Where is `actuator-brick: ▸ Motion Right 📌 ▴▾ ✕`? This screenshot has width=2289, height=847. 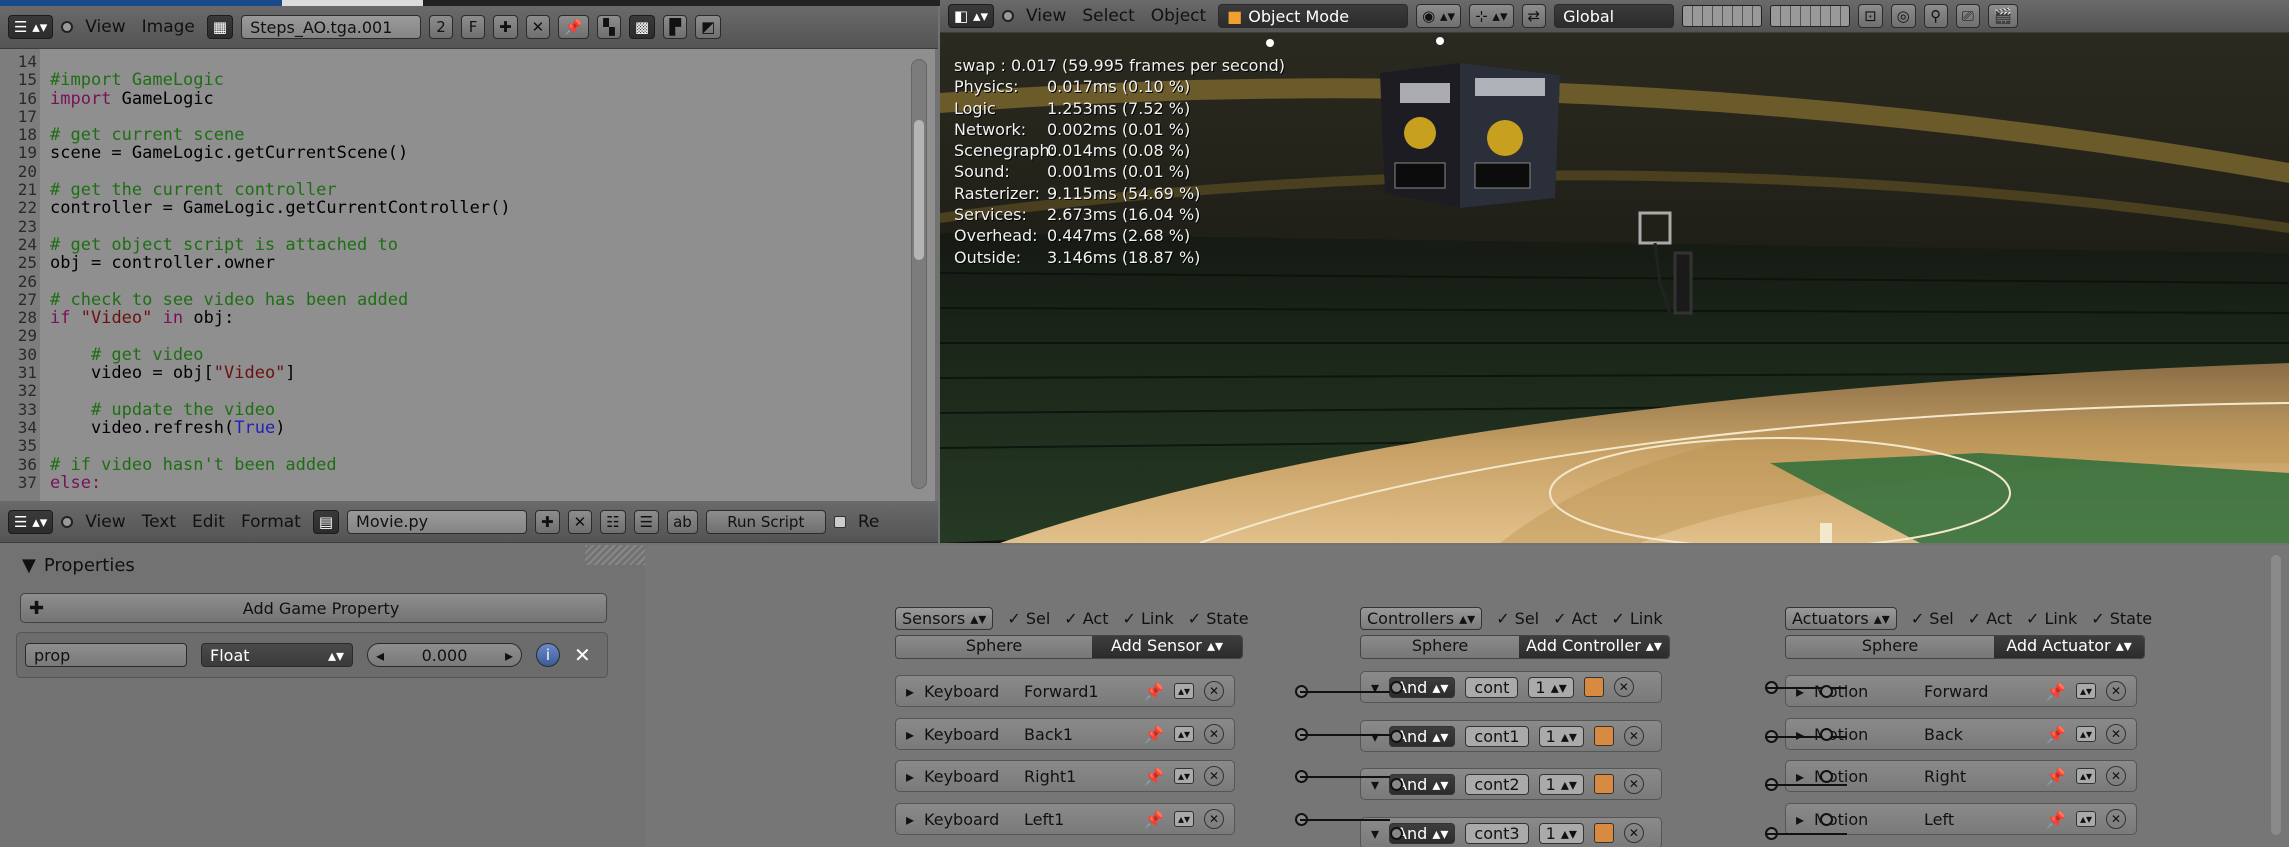 actuator-brick: ▸ Motion Right 📌 ▴▾ ✕ is located at coordinates (1961, 776).